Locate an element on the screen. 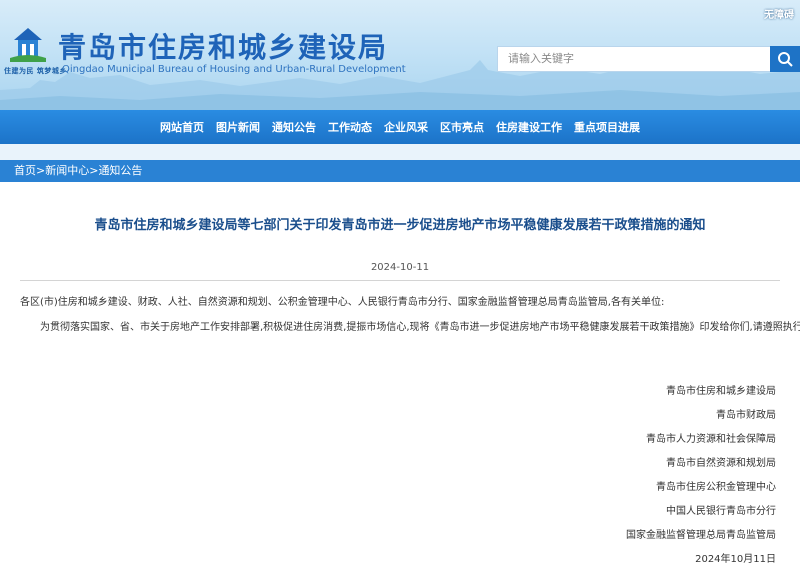 The height and width of the screenshot is (576, 800). logo-slogan: 住建为民 筑梦城乡 is located at coordinates (35, 71).